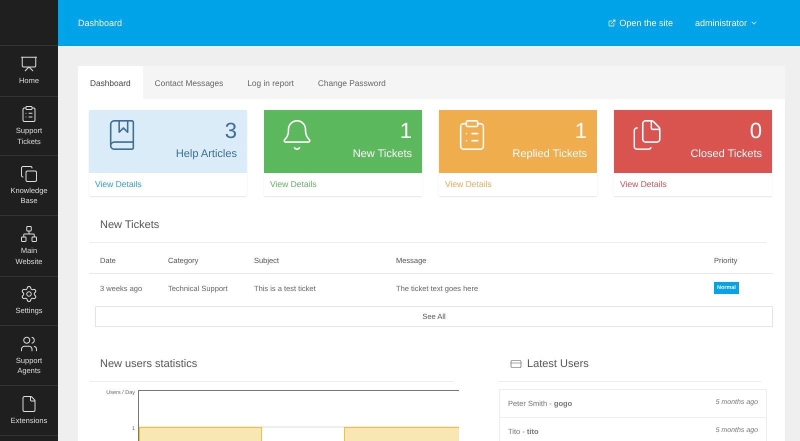 The image size is (800, 441). Describe the element at coordinates (516, 364) in the screenshot. I see `card-icon` at that location.